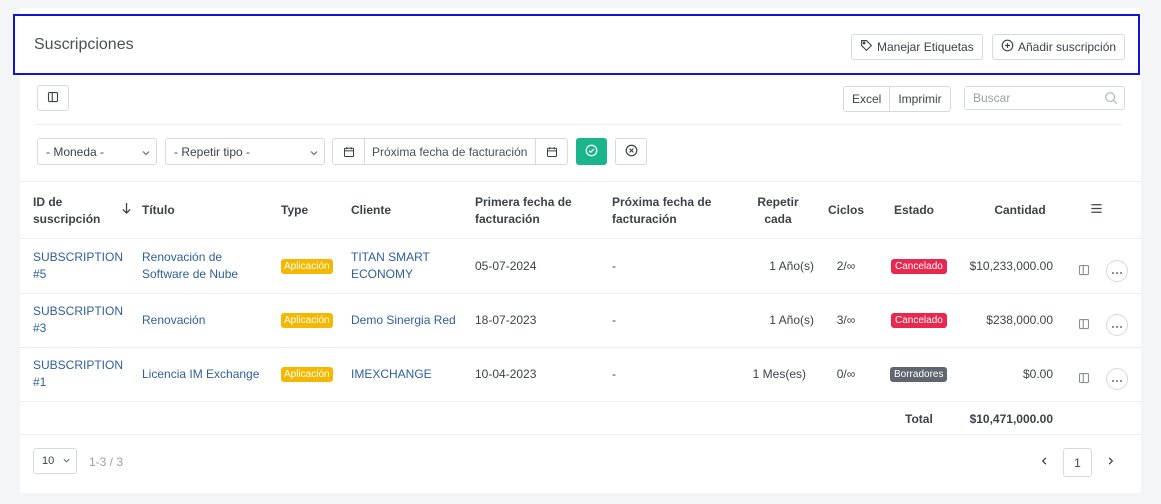  I want to click on column-menu-icon, so click(1096, 210).